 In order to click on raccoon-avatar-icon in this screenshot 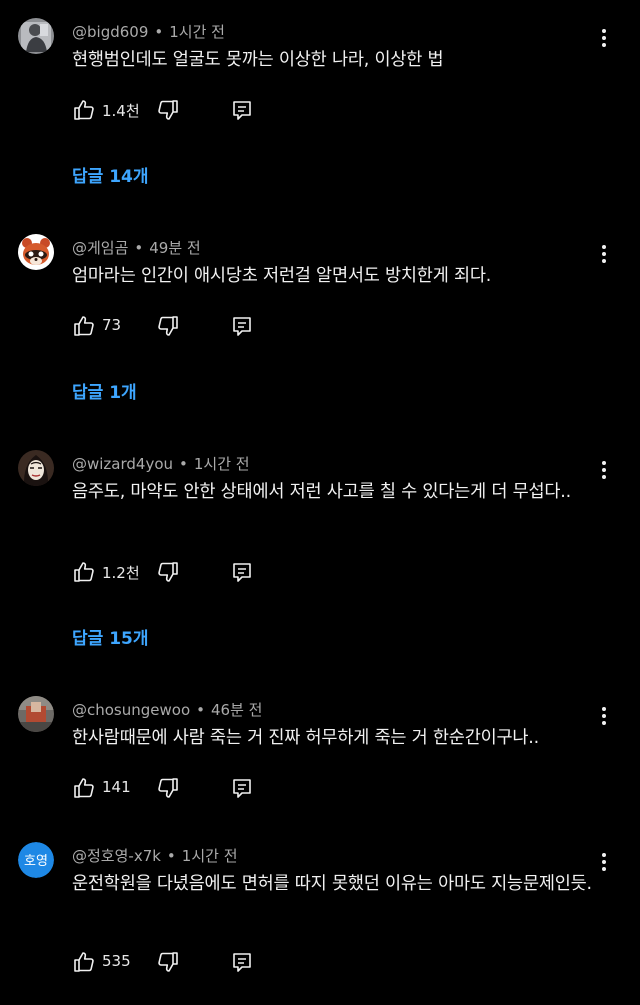, I will do `click(36, 252)`.